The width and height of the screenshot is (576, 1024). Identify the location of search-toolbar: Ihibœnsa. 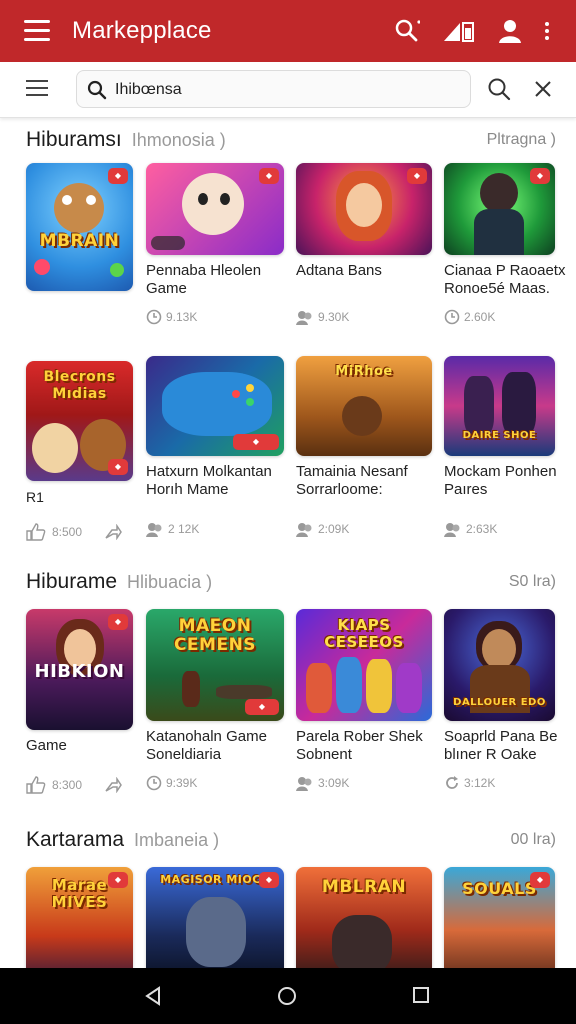
(288, 90).